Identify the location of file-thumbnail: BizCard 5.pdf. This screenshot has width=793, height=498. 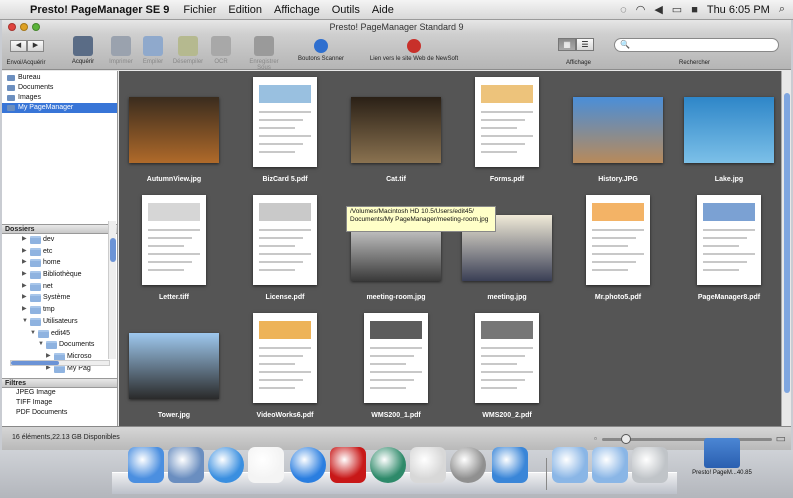
(285, 130).